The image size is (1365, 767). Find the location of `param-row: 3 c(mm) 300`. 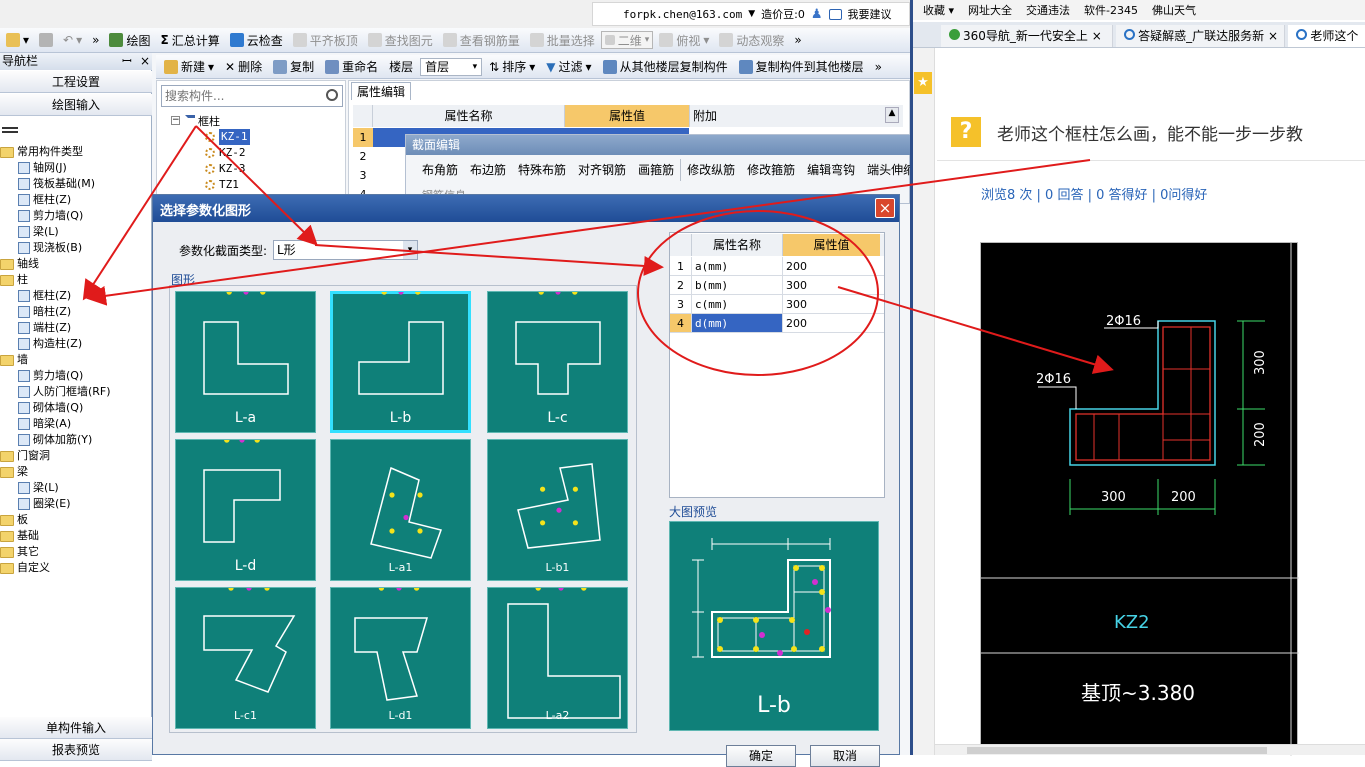

param-row: 3 c(mm) 300 is located at coordinates (777, 304).